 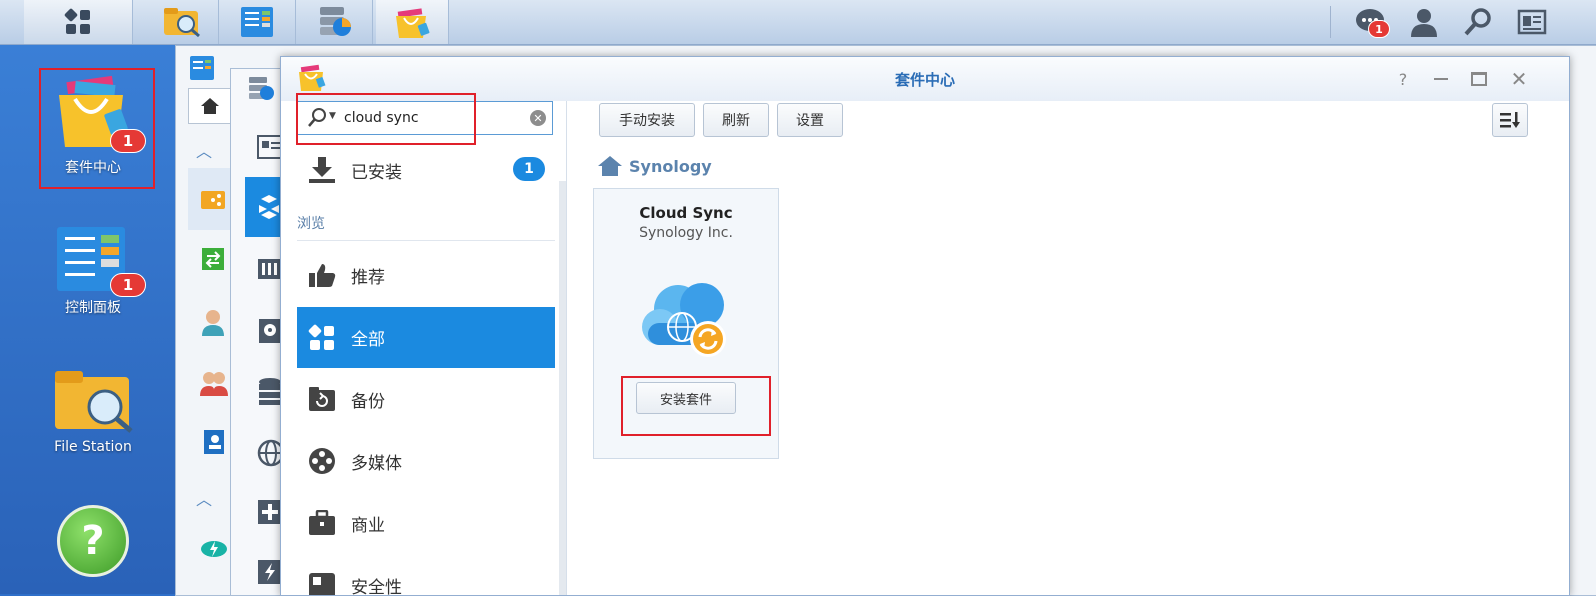 What do you see at coordinates (810, 120) in the screenshot?
I see `settings-button: 设置` at bounding box center [810, 120].